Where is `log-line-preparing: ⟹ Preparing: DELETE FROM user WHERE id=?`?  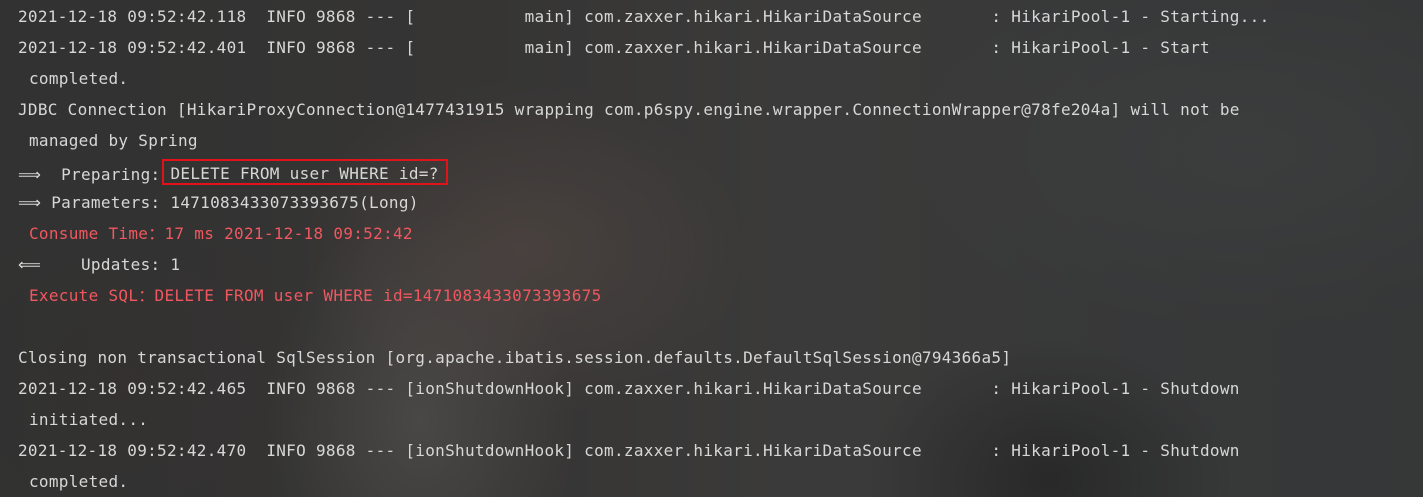 log-line-preparing: ⟹ Preparing: DELETE FROM user WHERE id=? is located at coordinates (233, 172).